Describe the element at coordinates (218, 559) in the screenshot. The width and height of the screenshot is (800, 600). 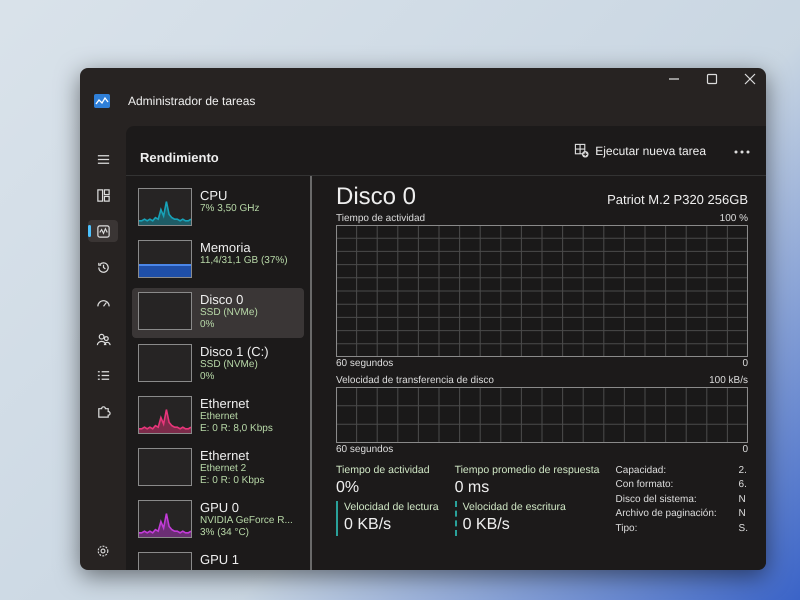
I see `device-list-item: GPU 1` at that location.